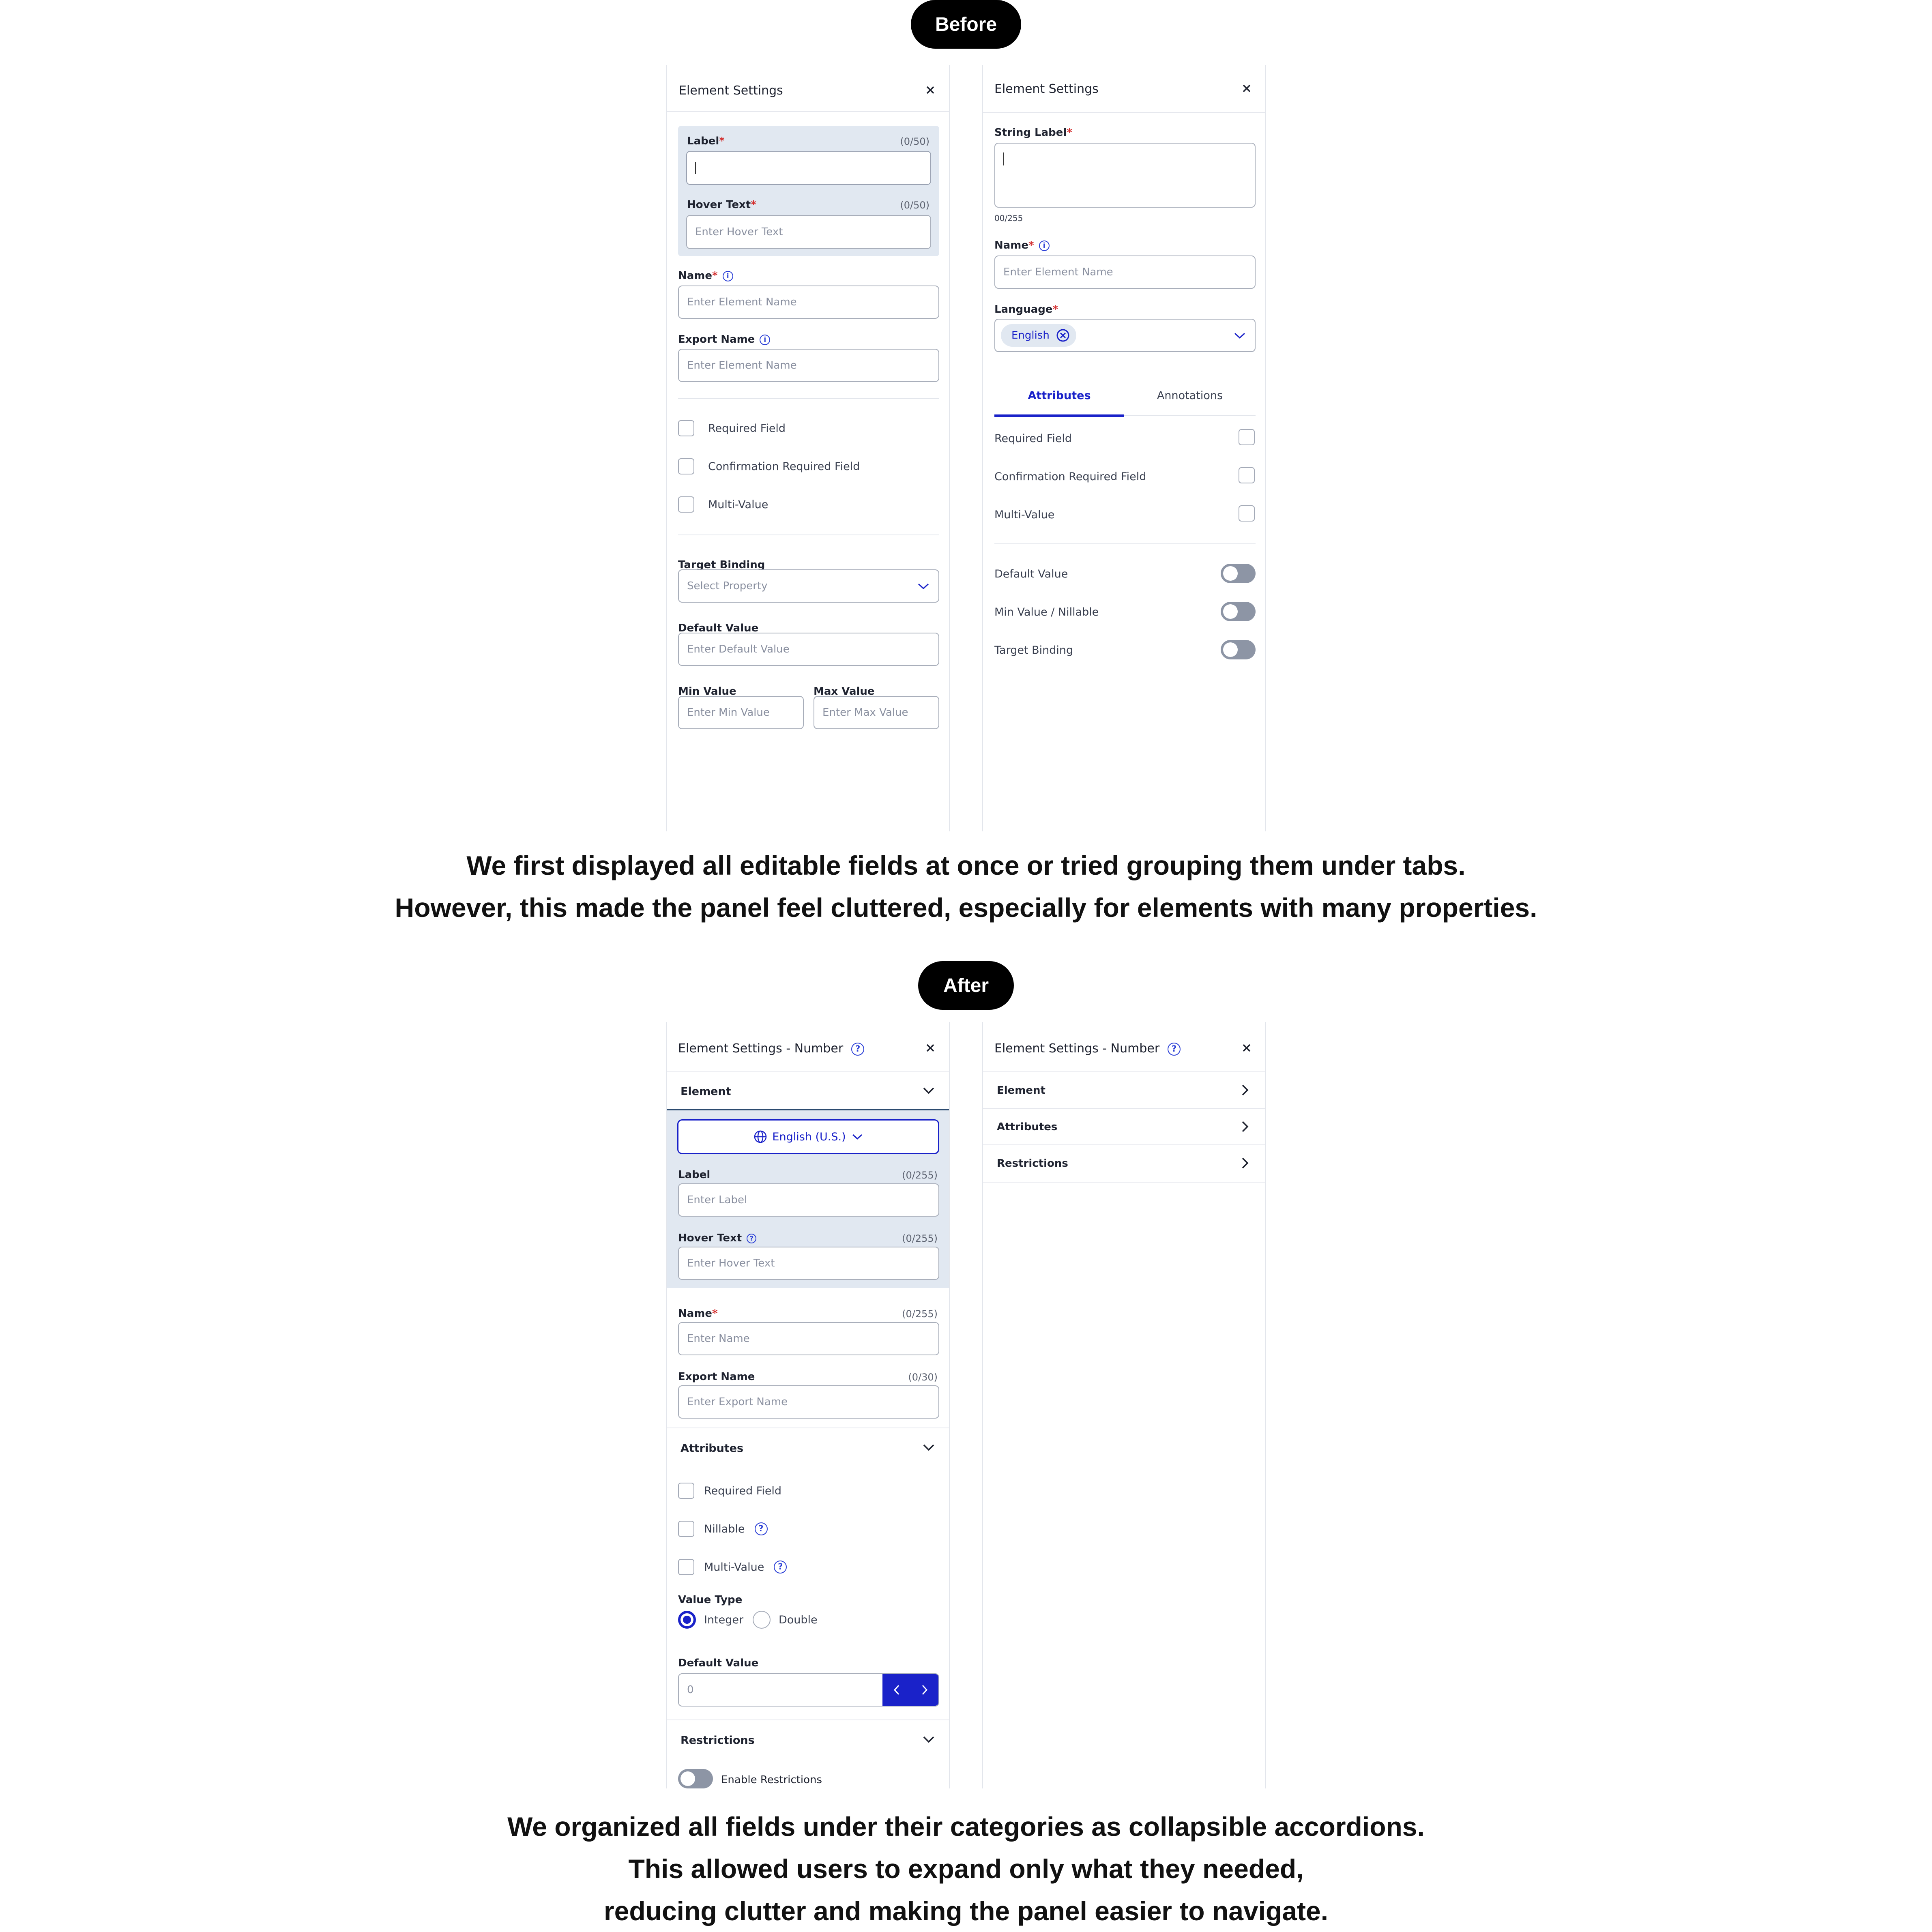  What do you see at coordinates (1238, 611) in the screenshot?
I see `min-value-nillable-toggle` at bounding box center [1238, 611].